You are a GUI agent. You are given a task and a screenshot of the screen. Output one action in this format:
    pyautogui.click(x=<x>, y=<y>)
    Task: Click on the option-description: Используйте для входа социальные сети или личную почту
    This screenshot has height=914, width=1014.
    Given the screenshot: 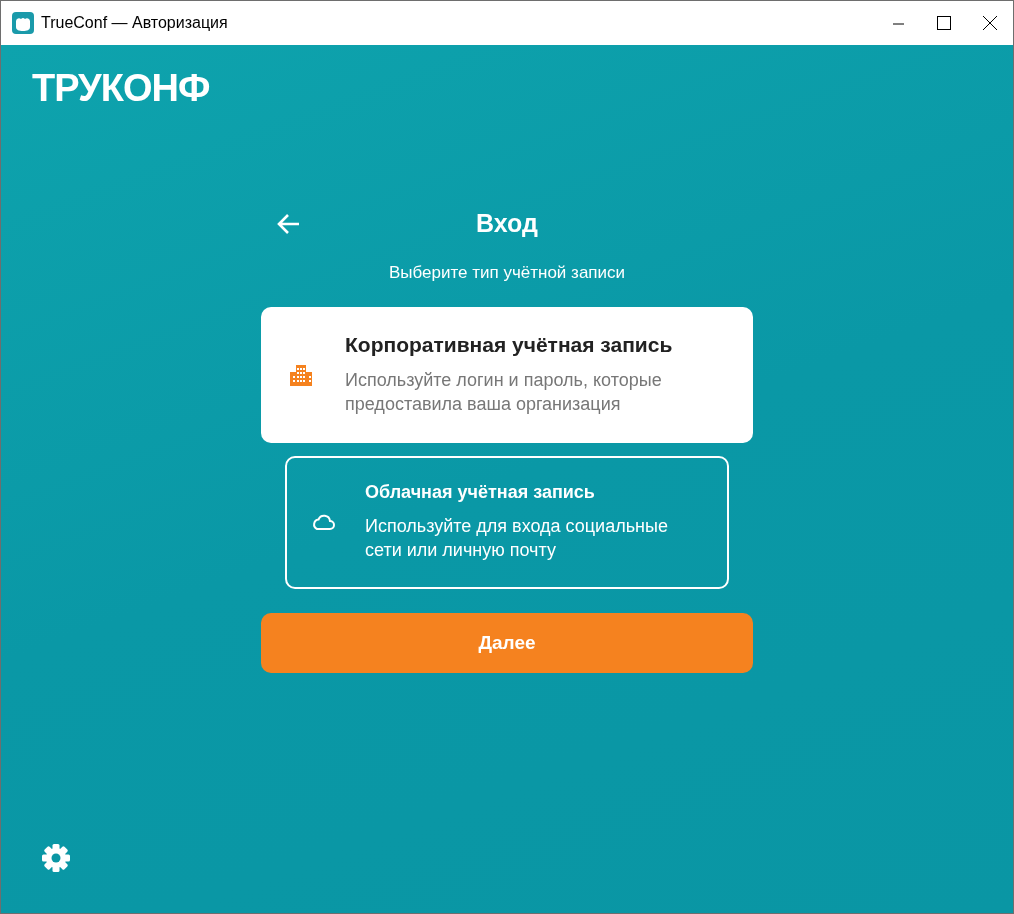 What is the action you would take?
    pyautogui.click(x=517, y=538)
    